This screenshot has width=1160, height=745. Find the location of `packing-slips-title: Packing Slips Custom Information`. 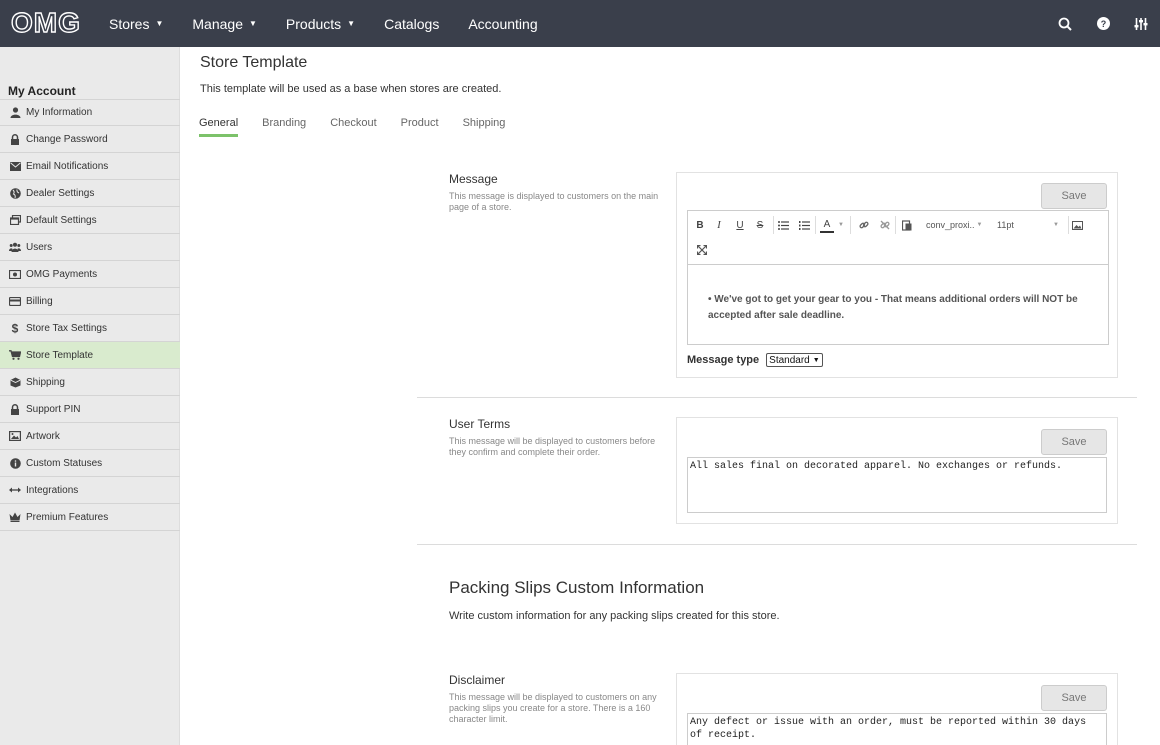

packing-slips-title: Packing Slips Custom Information is located at coordinates (577, 587).